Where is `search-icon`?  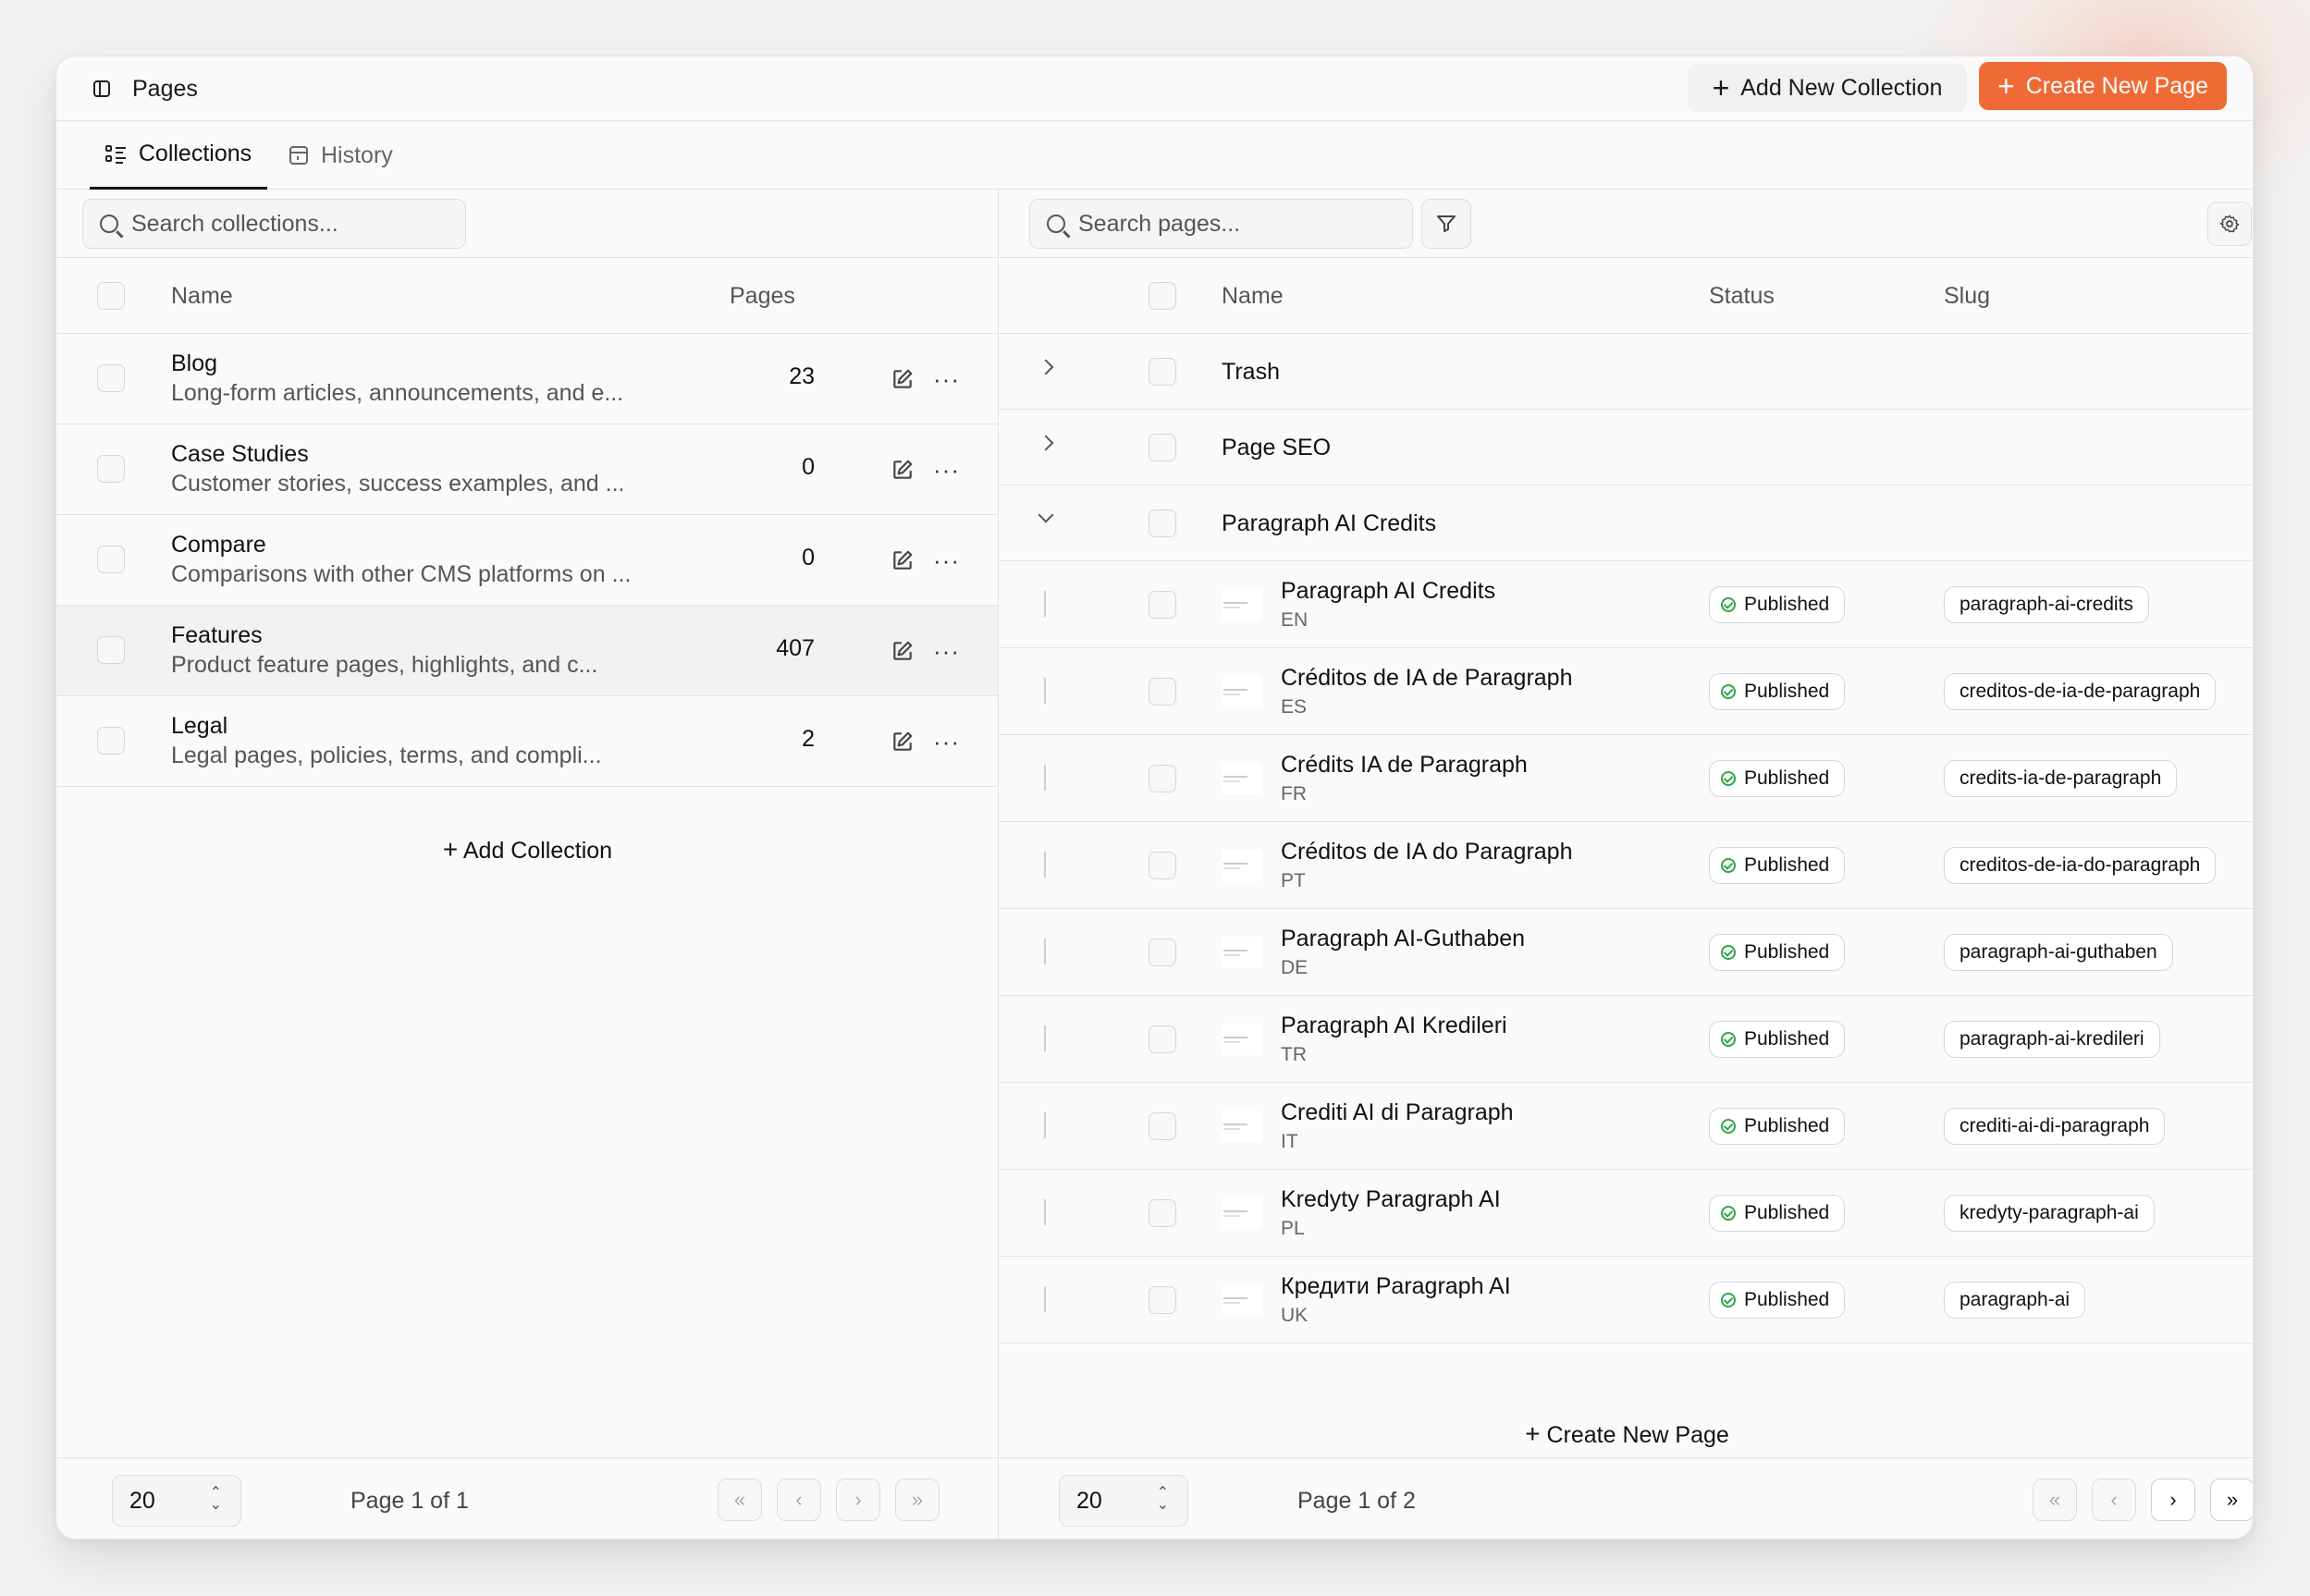 search-icon is located at coordinates (1056, 224).